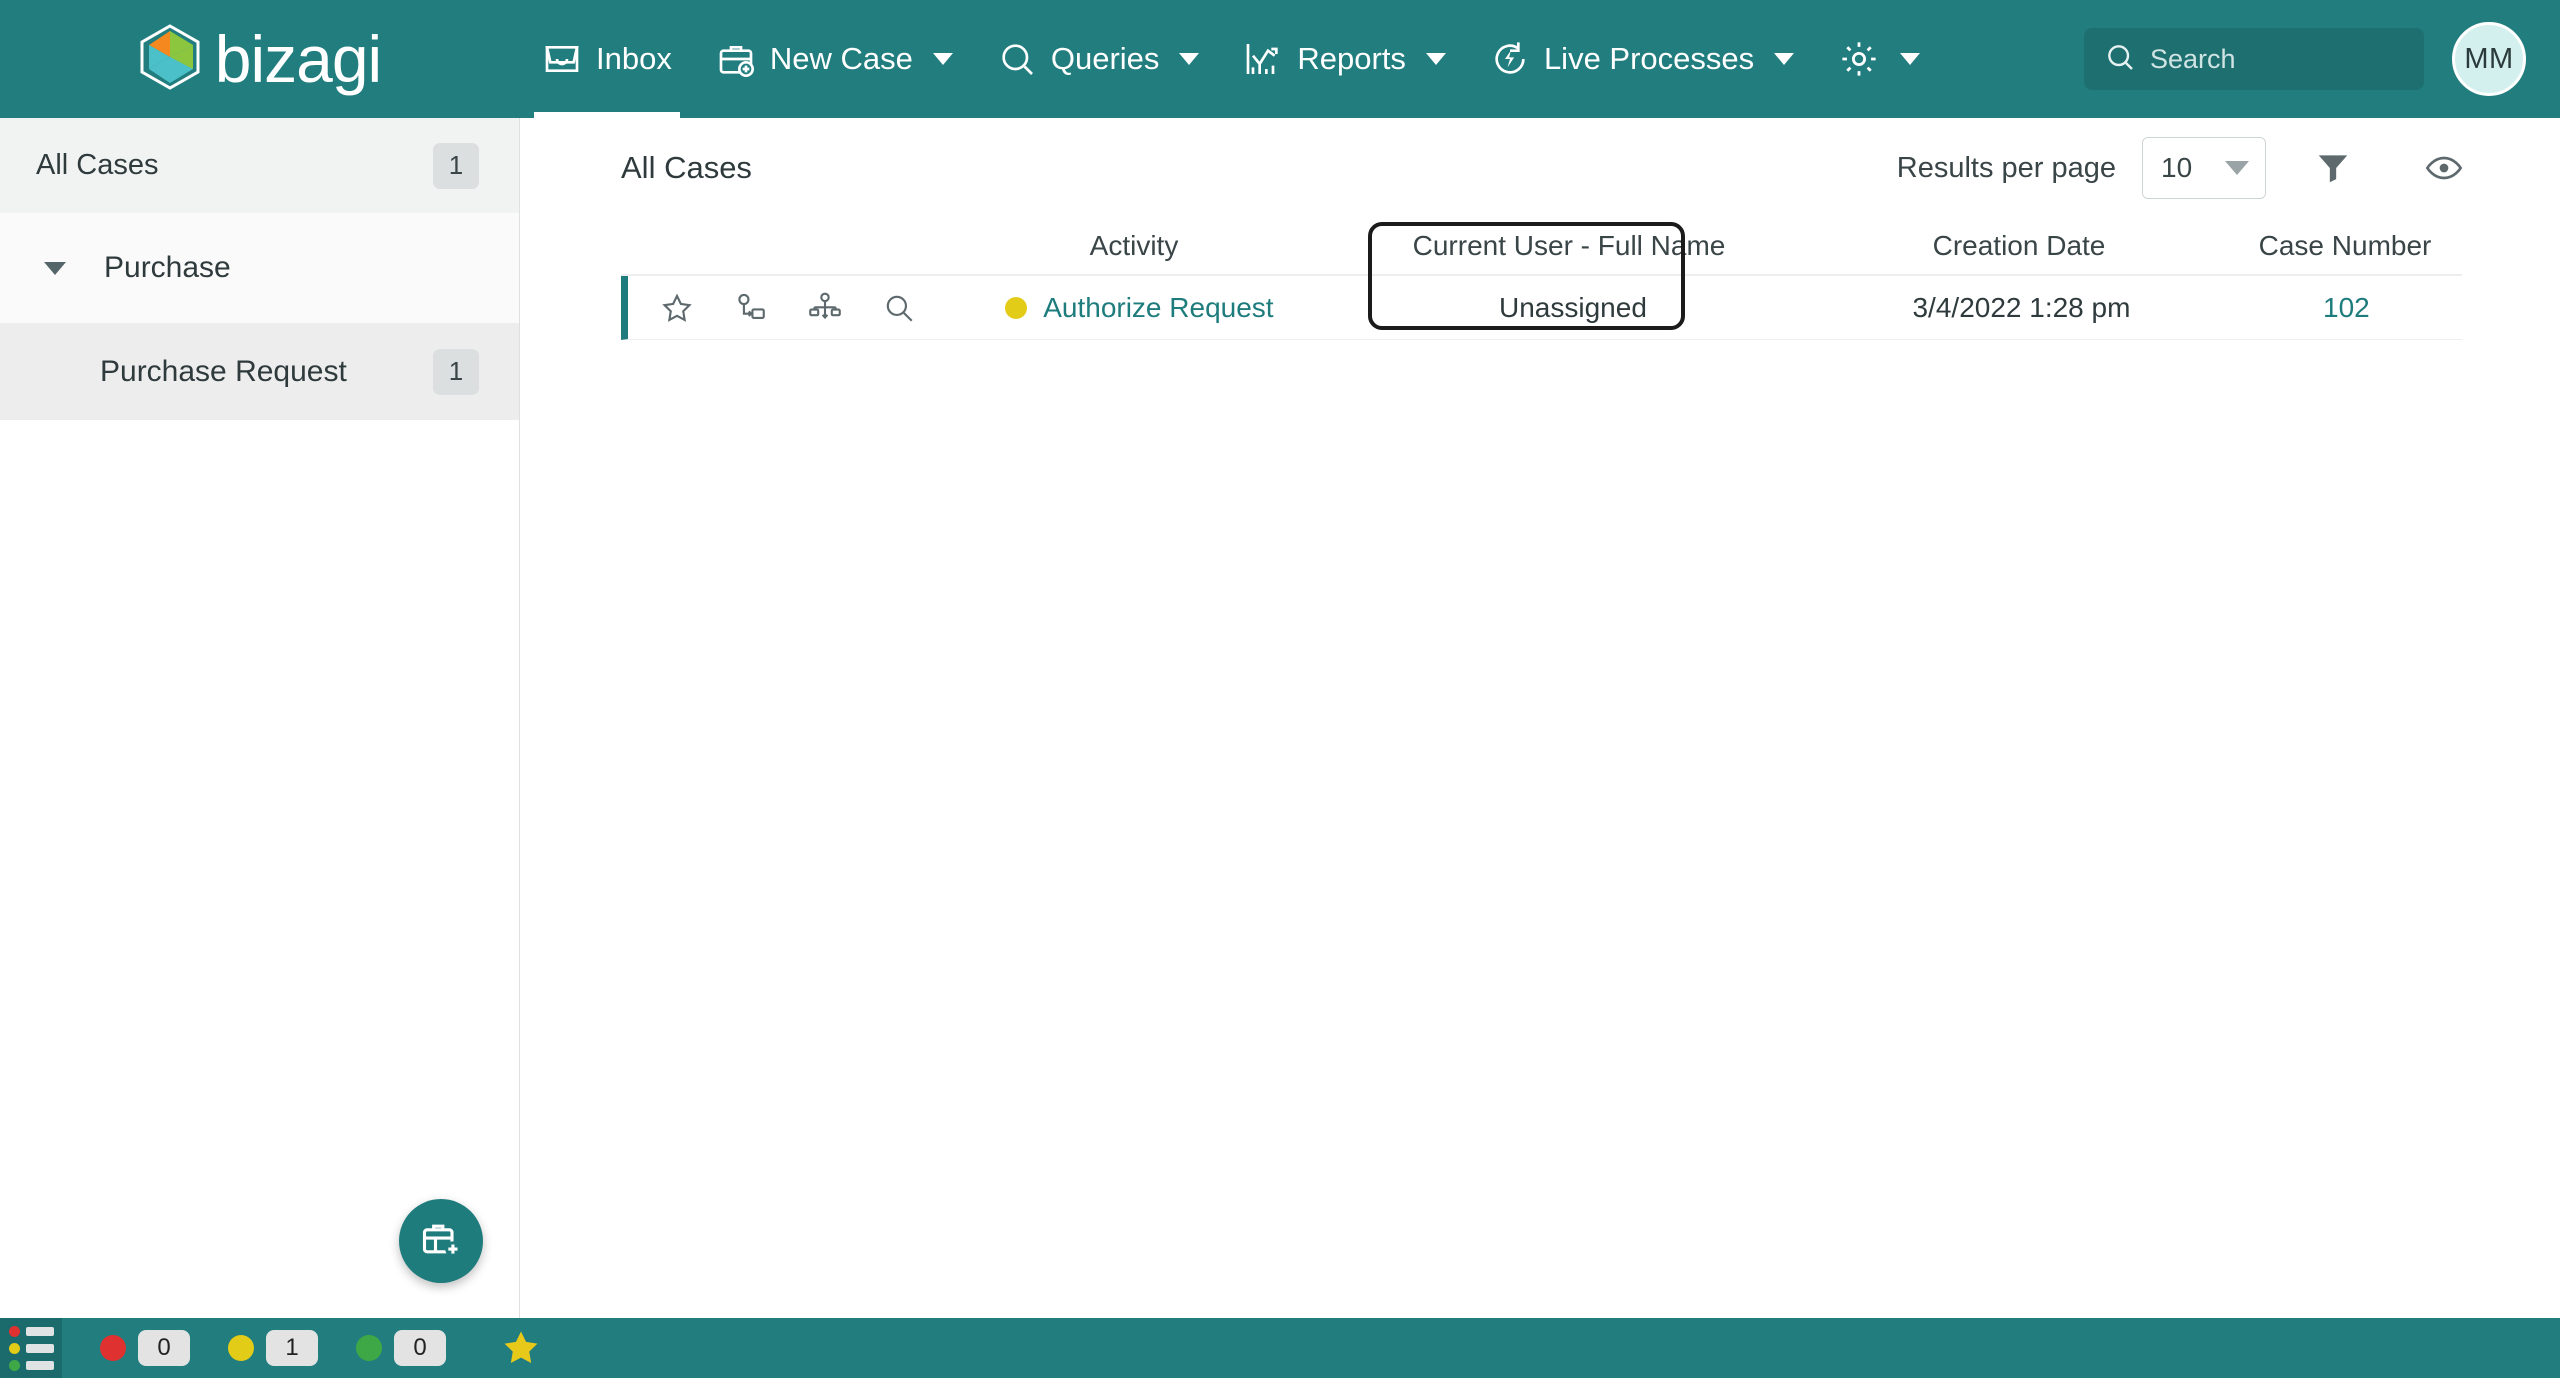 The image size is (2560, 1378). Describe the element at coordinates (1569, 246) in the screenshot. I see `column-header-current-user: Current User - Full Name` at that location.